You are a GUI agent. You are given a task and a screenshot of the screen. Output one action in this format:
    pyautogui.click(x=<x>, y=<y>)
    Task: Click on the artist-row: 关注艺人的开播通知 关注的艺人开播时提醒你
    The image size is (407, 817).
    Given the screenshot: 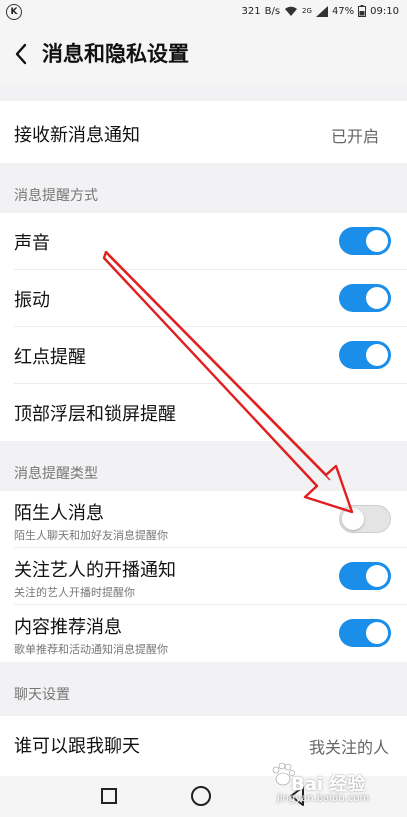 What is the action you would take?
    pyautogui.click(x=203, y=576)
    